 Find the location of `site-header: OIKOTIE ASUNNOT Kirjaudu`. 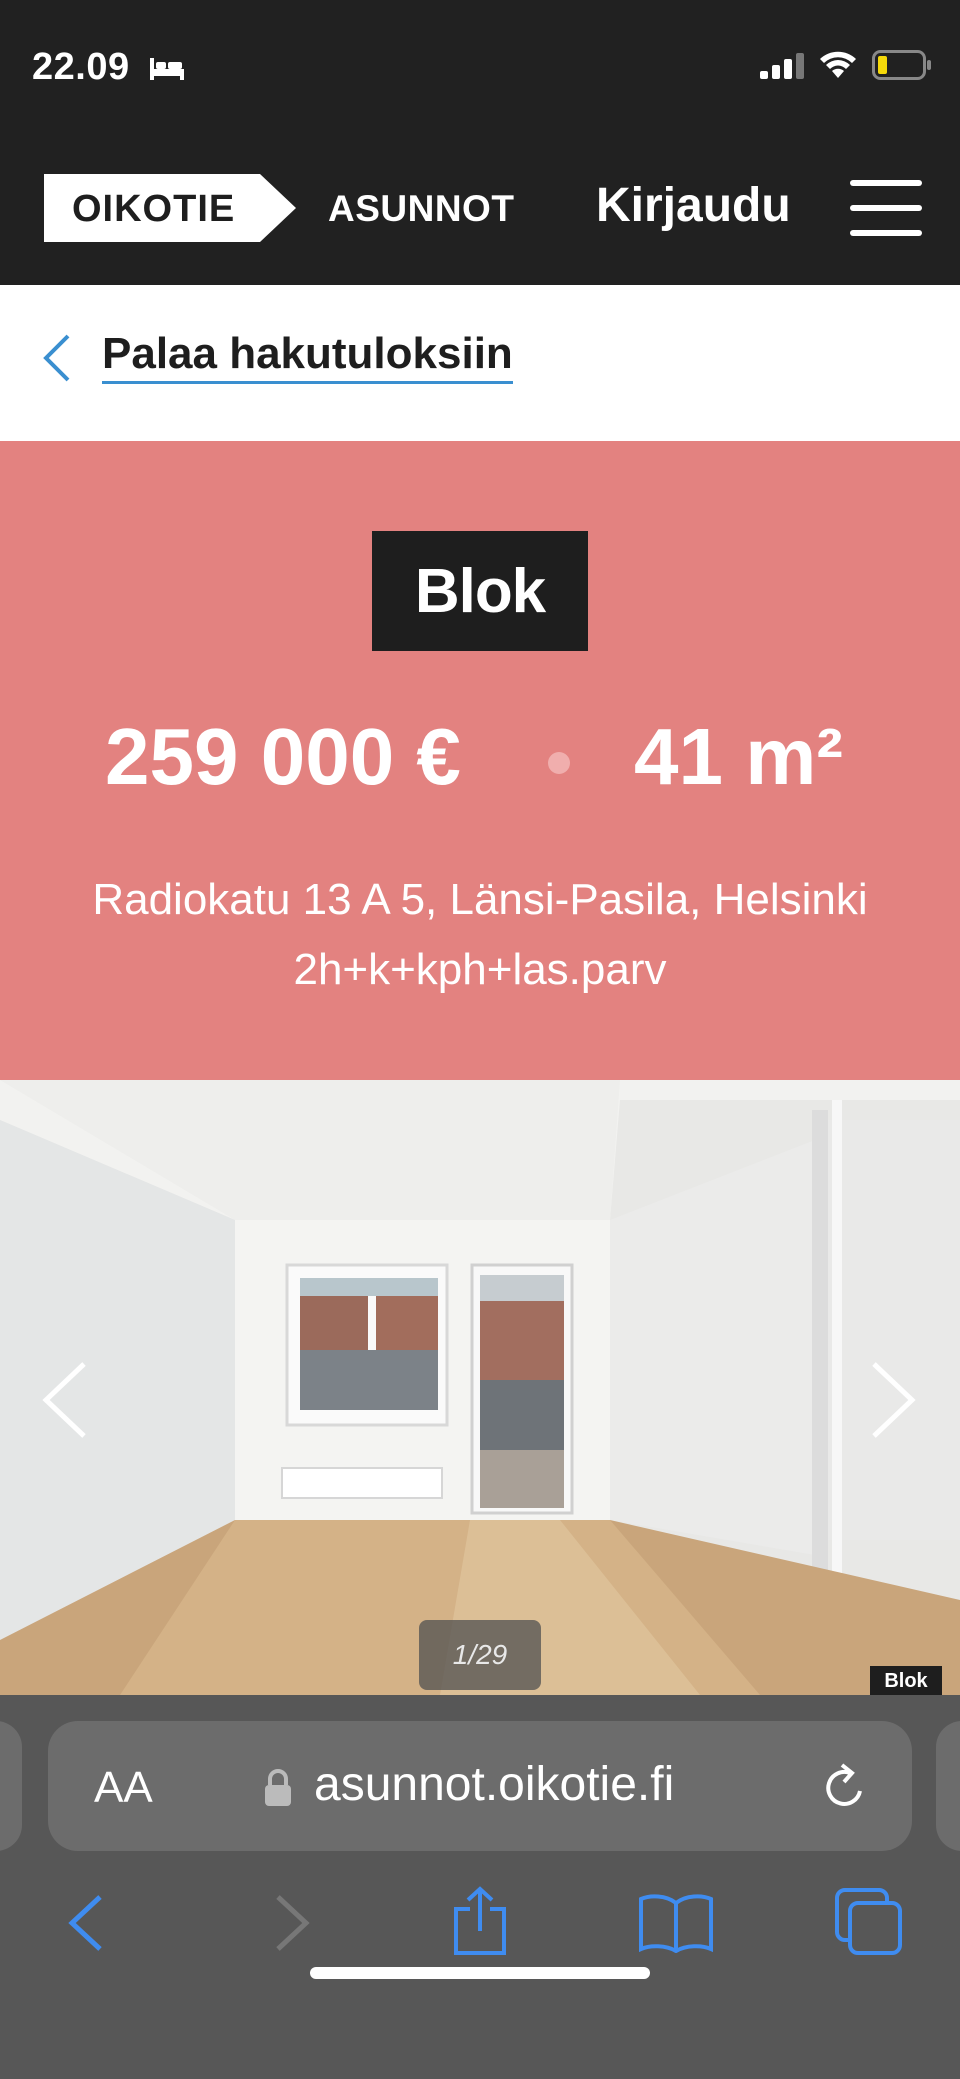

site-header: OIKOTIE ASUNNOT Kirjaudu is located at coordinates (480, 212).